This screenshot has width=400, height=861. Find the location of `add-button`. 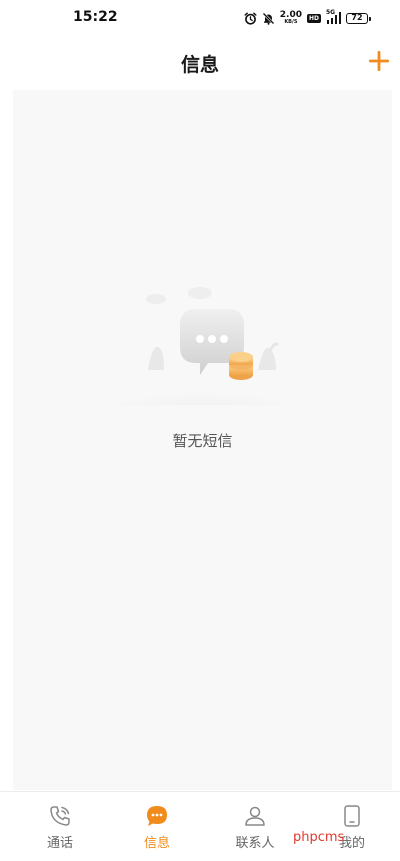

add-button is located at coordinates (379, 61).